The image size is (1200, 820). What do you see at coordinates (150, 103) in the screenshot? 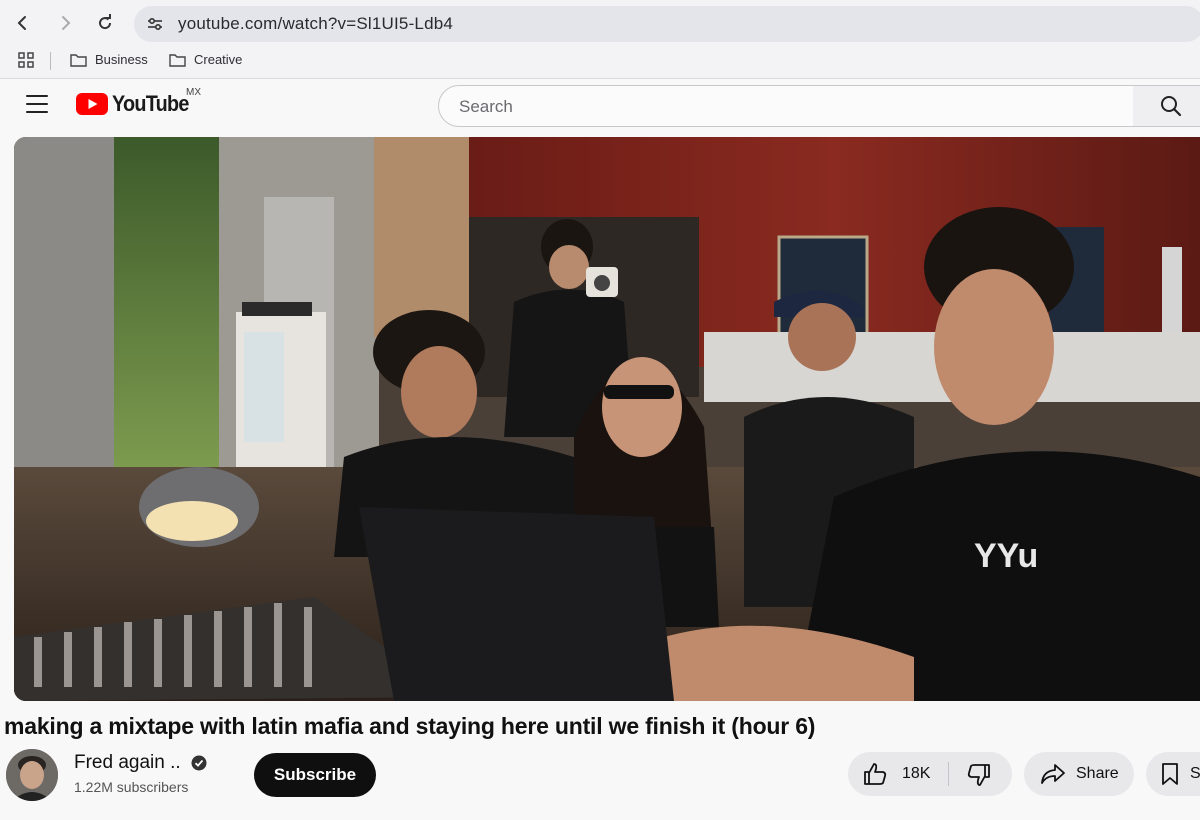
I see `logo-text: YouTube` at bounding box center [150, 103].